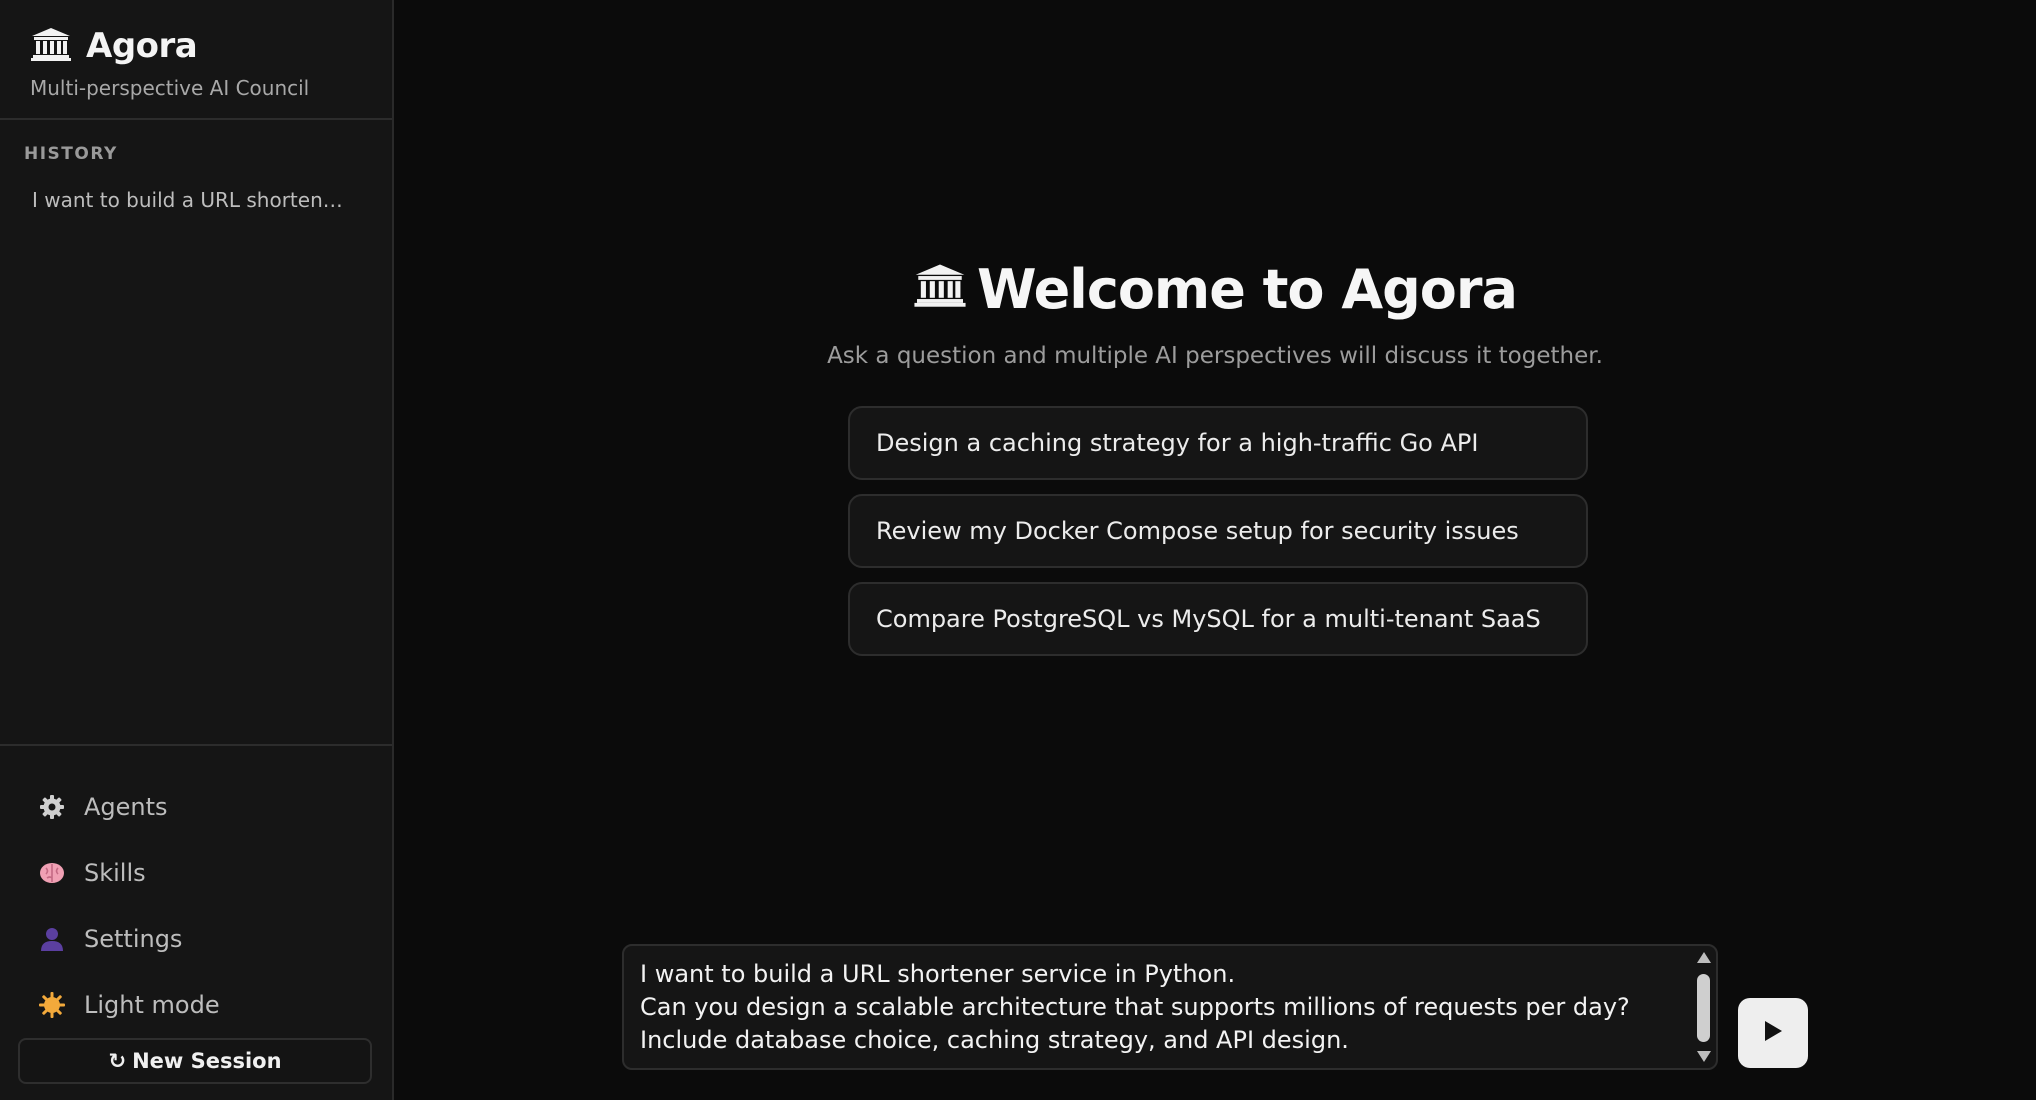 The image size is (2036, 1100). I want to click on send-button, so click(1773, 1033).